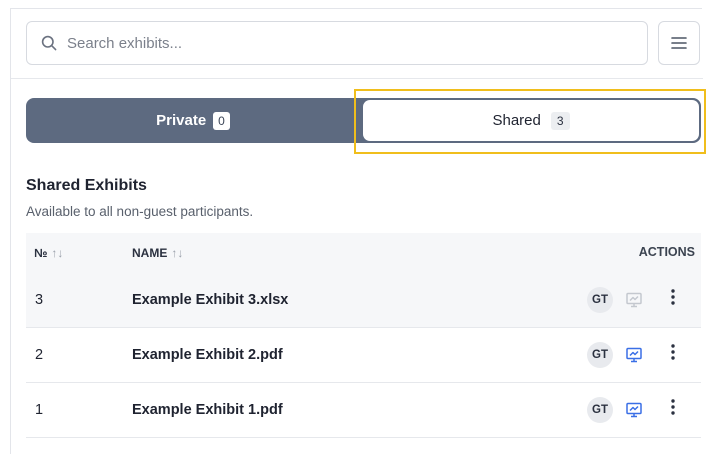  I want to click on tab-shared-count: 3, so click(560, 120).